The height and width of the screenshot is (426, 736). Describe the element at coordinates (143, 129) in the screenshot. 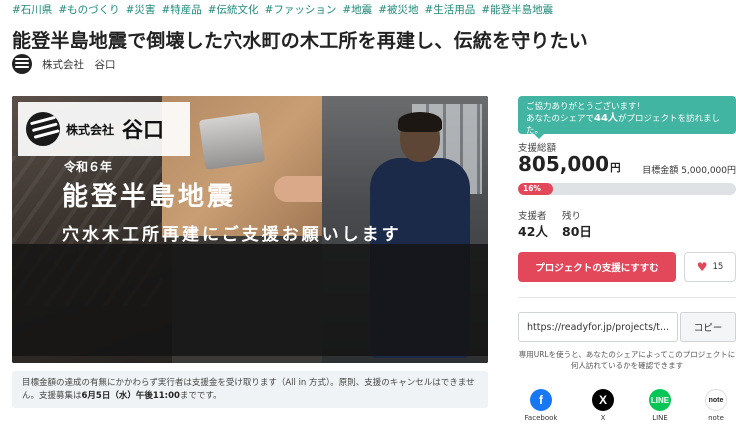

I see `logo-name-text: 谷口` at that location.